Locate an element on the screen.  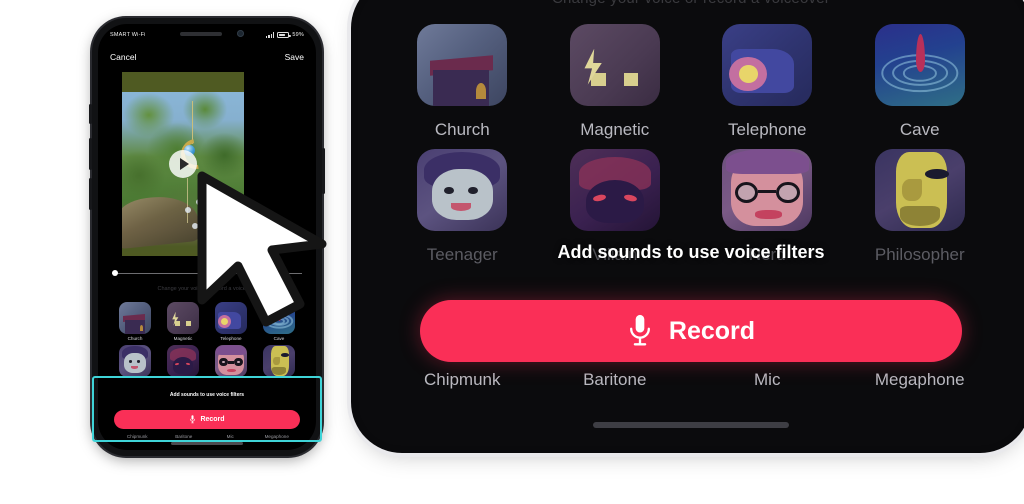
battery-icon is located at coordinates (284, 35).